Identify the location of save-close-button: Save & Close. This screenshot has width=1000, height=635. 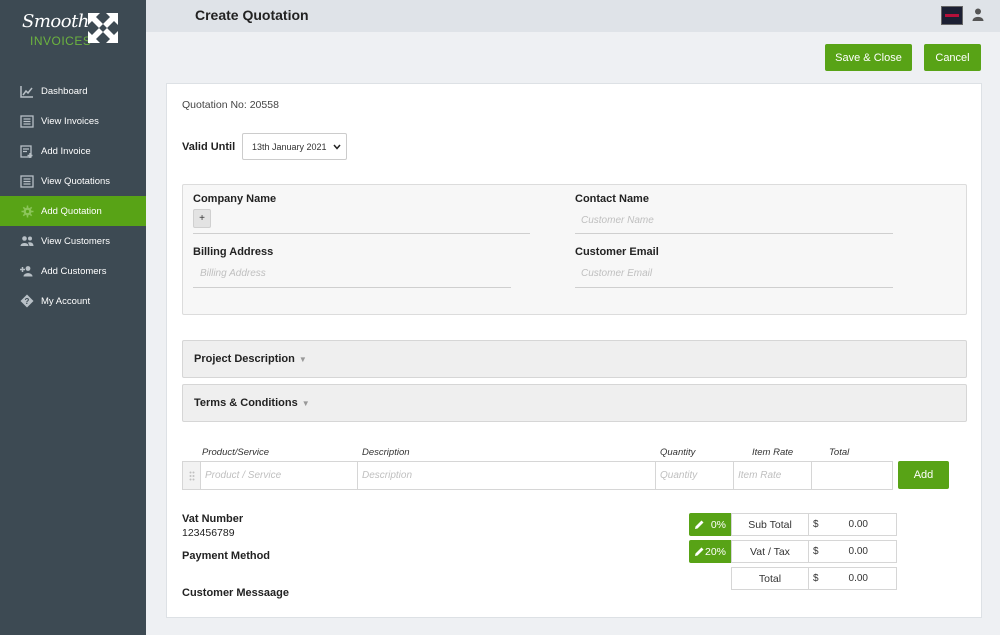
(868, 57).